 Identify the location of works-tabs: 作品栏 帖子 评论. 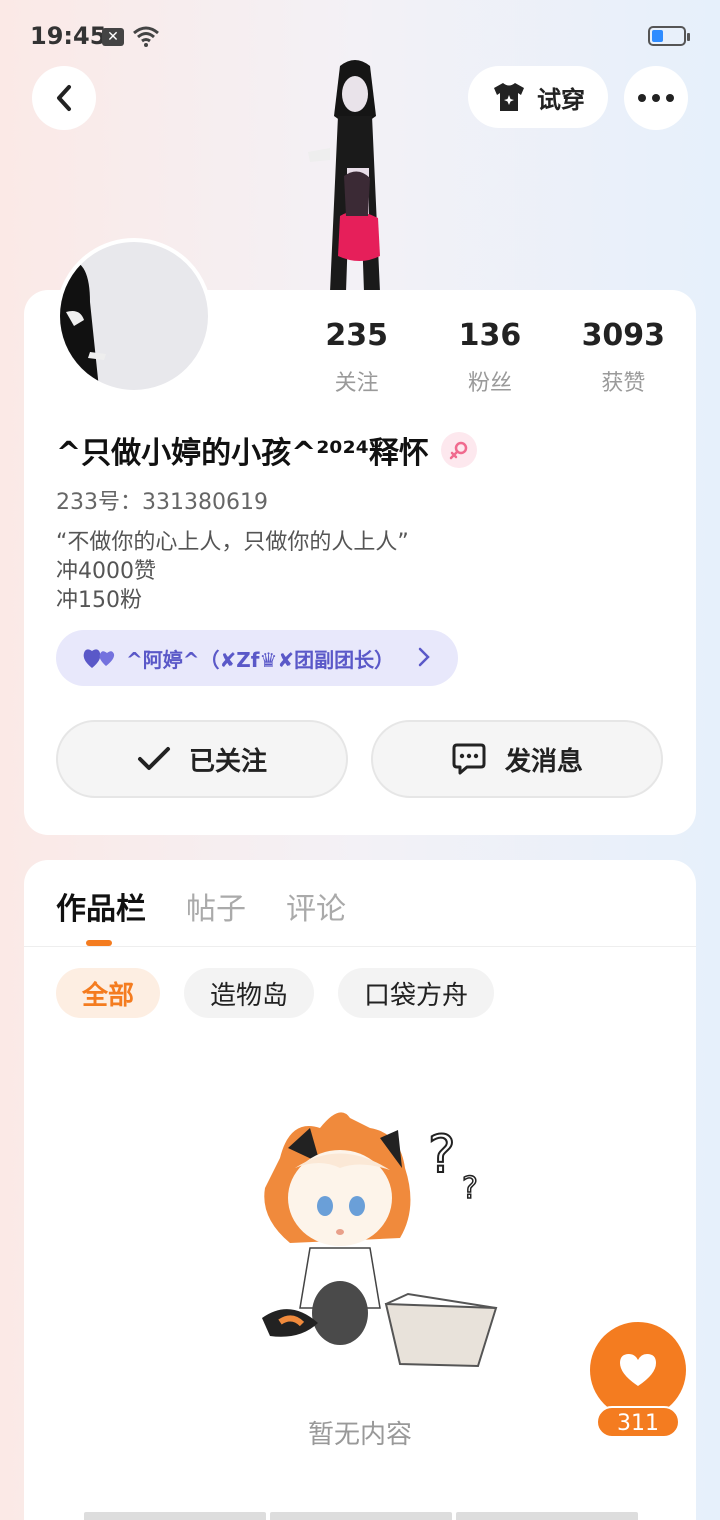
(201, 906).